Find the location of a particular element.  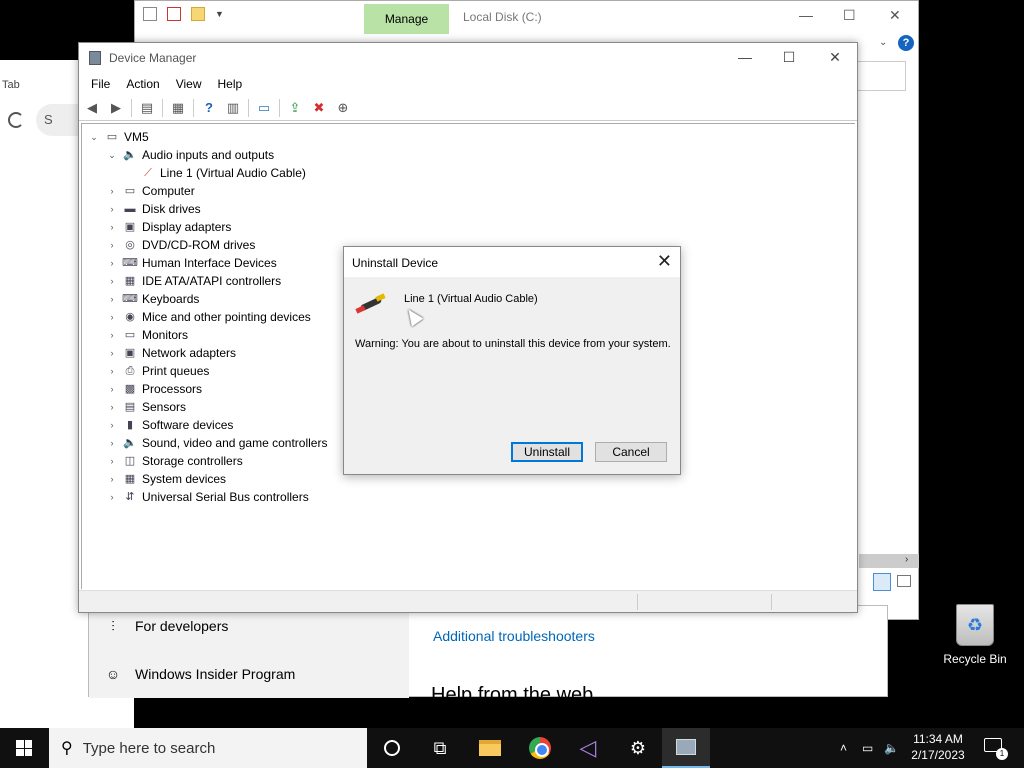

tree-item-line1: ⟋ Line 1 (Virtual Audio Cable) is located at coordinates (223, 173).